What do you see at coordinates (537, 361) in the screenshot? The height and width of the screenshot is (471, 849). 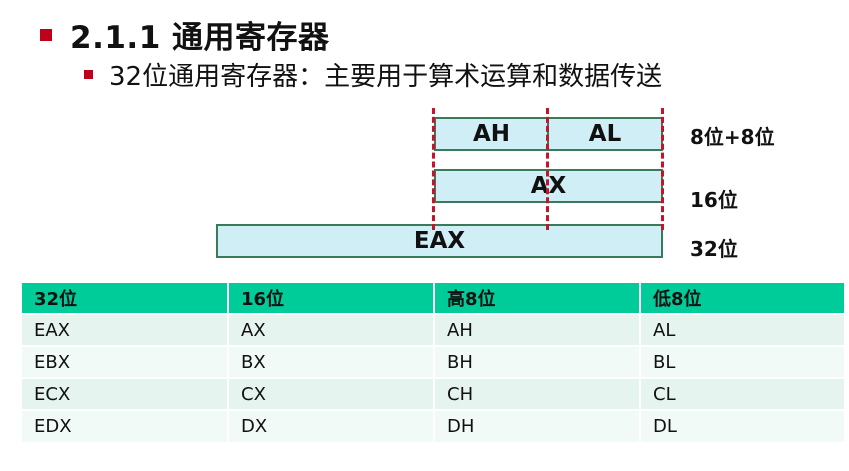 I see `table-cell: BH` at bounding box center [537, 361].